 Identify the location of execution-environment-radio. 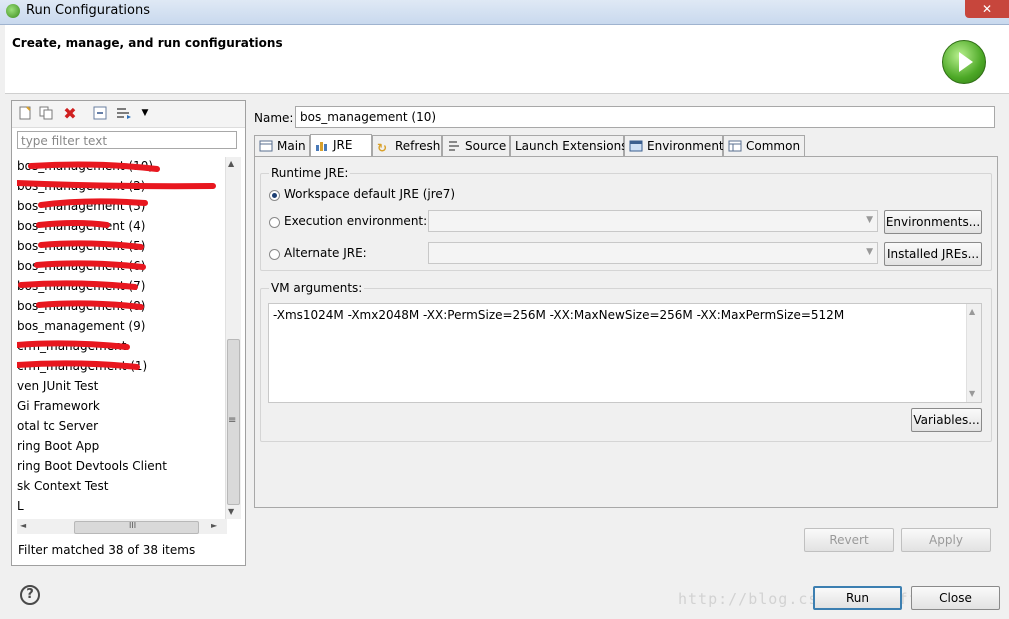
(274, 222).